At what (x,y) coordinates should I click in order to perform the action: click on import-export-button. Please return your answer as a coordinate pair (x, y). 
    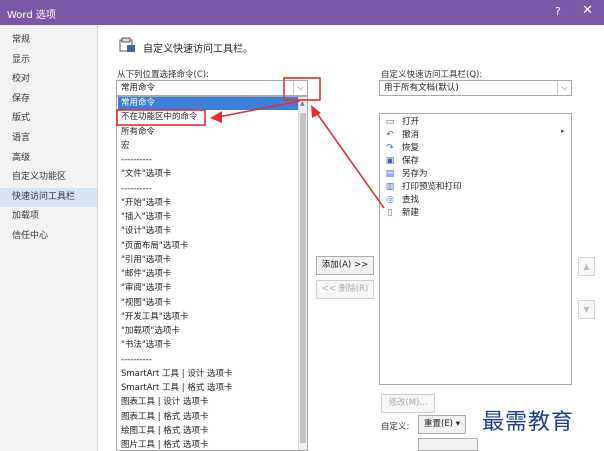
    Looking at the image, I should click on (448, 444).